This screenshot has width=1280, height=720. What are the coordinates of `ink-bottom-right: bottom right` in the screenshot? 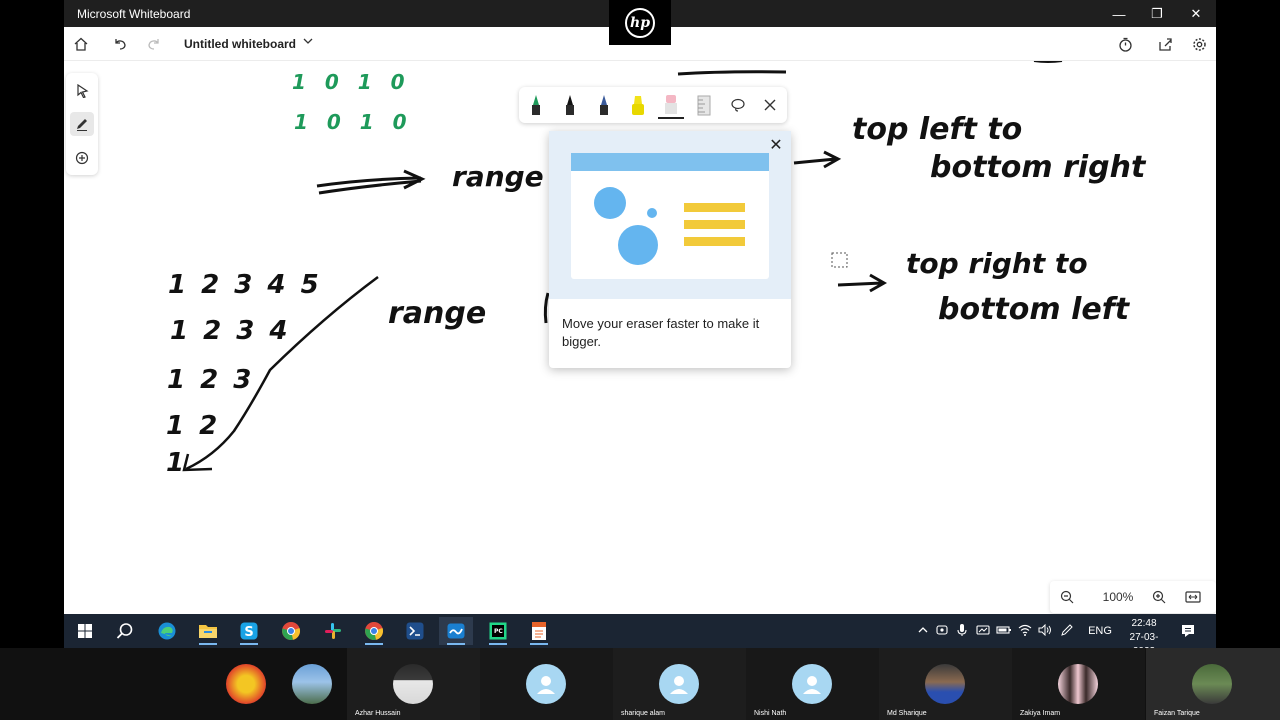 It's located at (1038, 167).